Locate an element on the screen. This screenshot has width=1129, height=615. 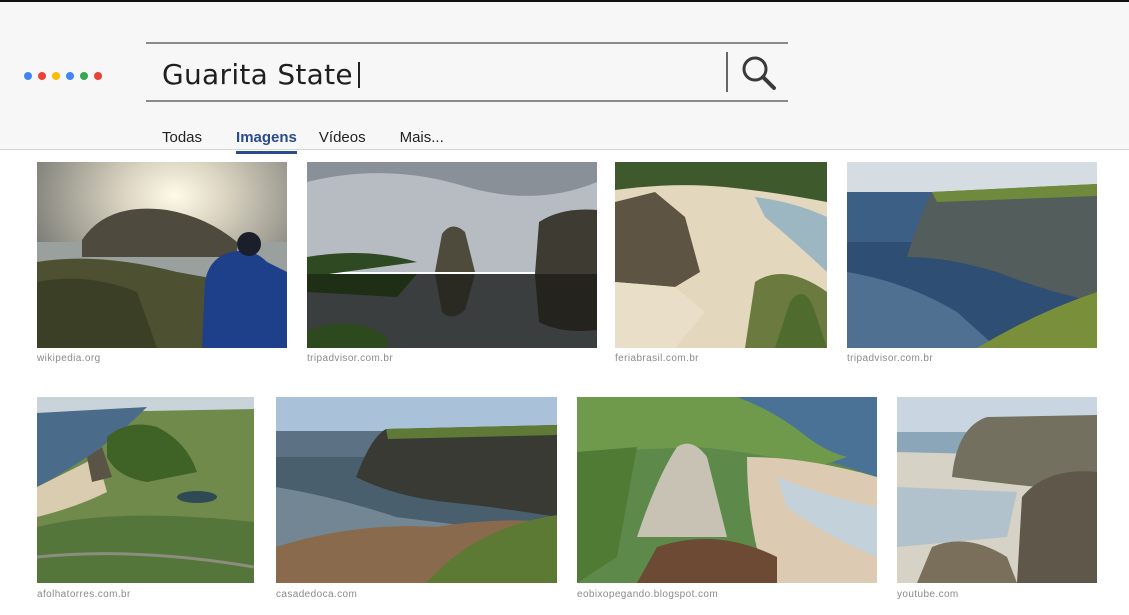
rock-formations-photo is located at coordinates (727, 490).